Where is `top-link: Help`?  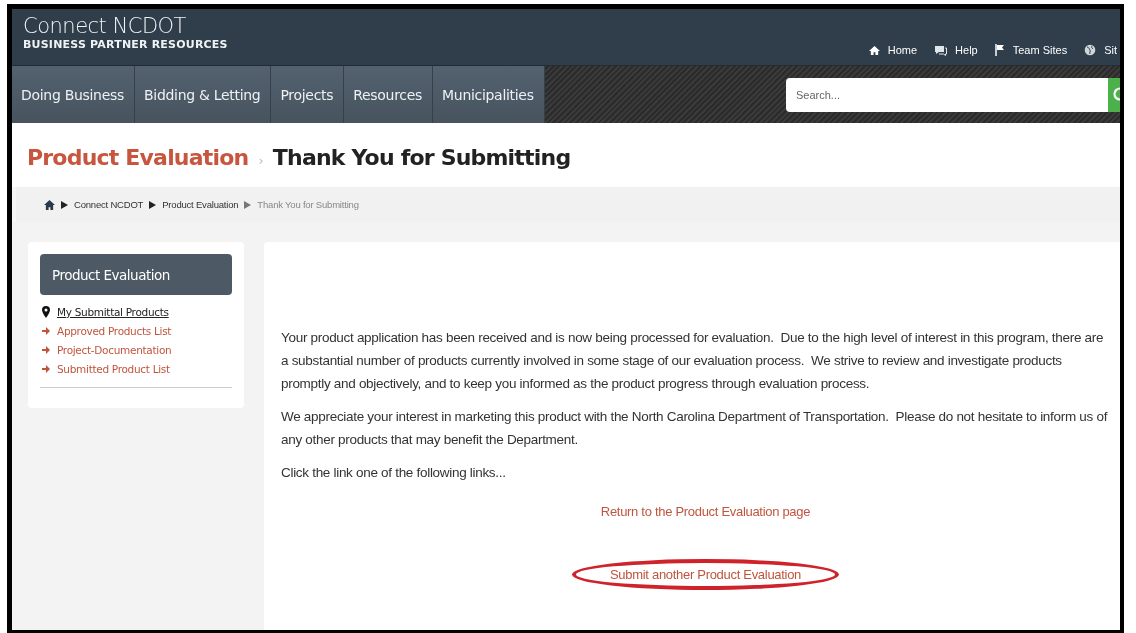 top-link: Help is located at coordinates (956, 50).